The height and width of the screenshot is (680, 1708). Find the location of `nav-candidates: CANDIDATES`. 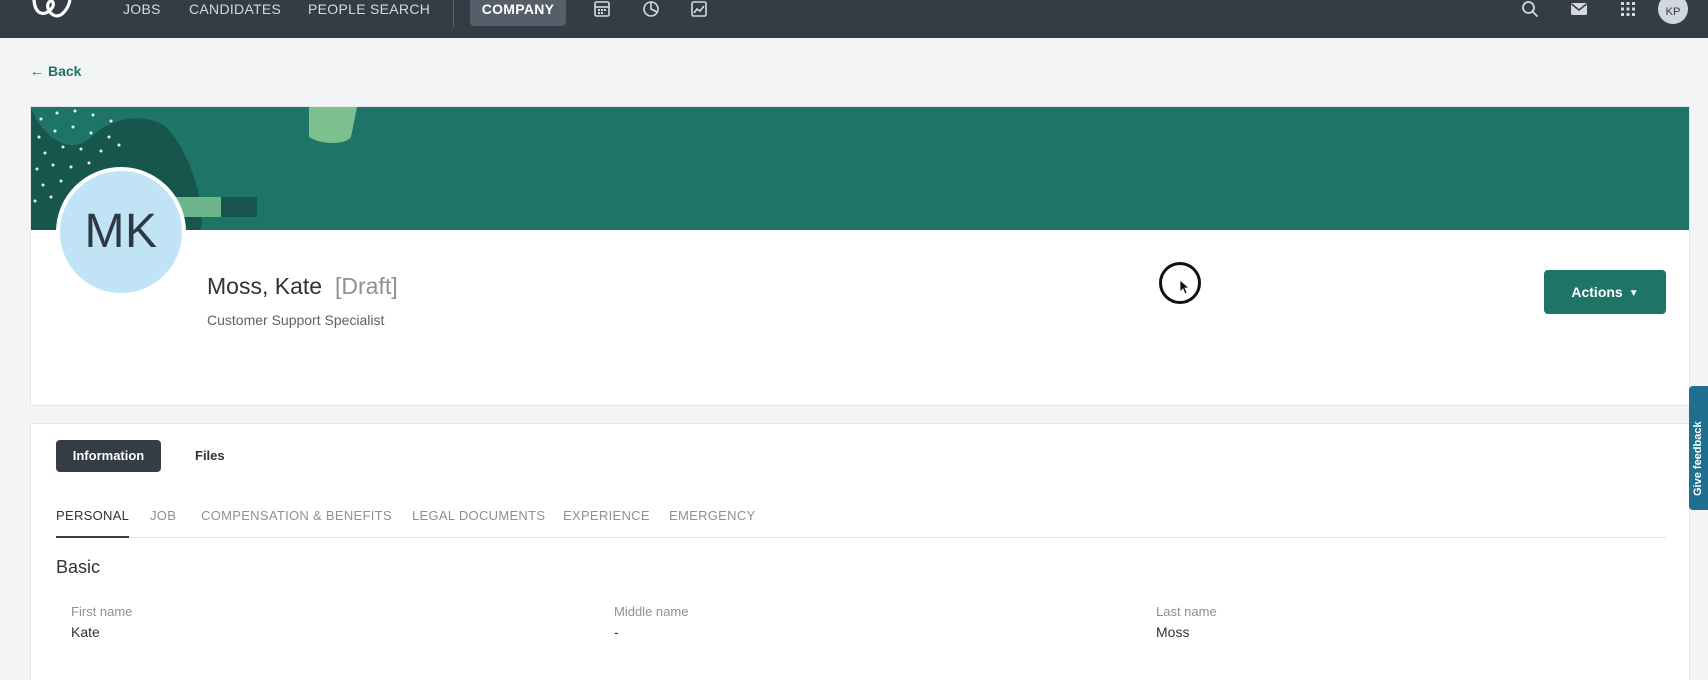

nav-candidates: CANDIDATES is located at coordinates (235, 9).